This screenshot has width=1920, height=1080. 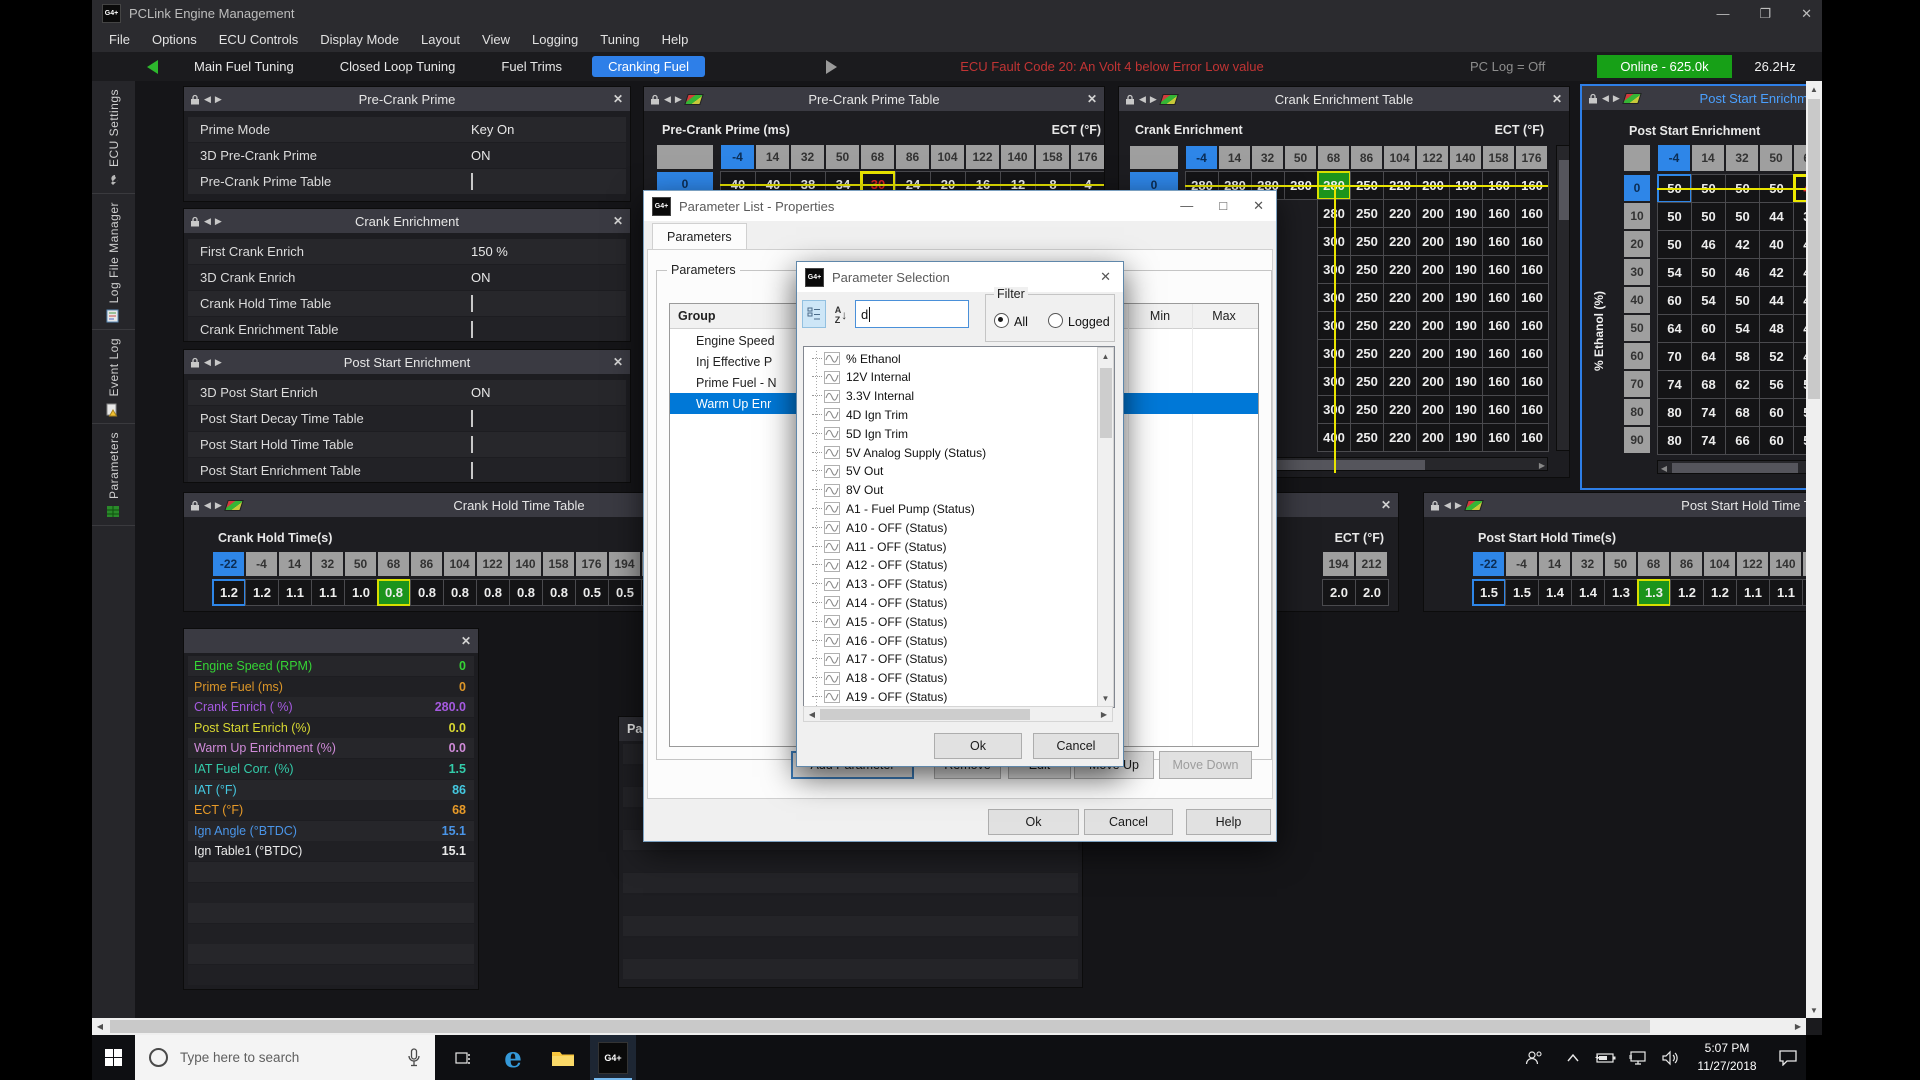 What do you see at coordinates (959, 640) in the screenshot?
I see `parameter-item: A16 - OFF (Status)` at bounding box center [959, 640].